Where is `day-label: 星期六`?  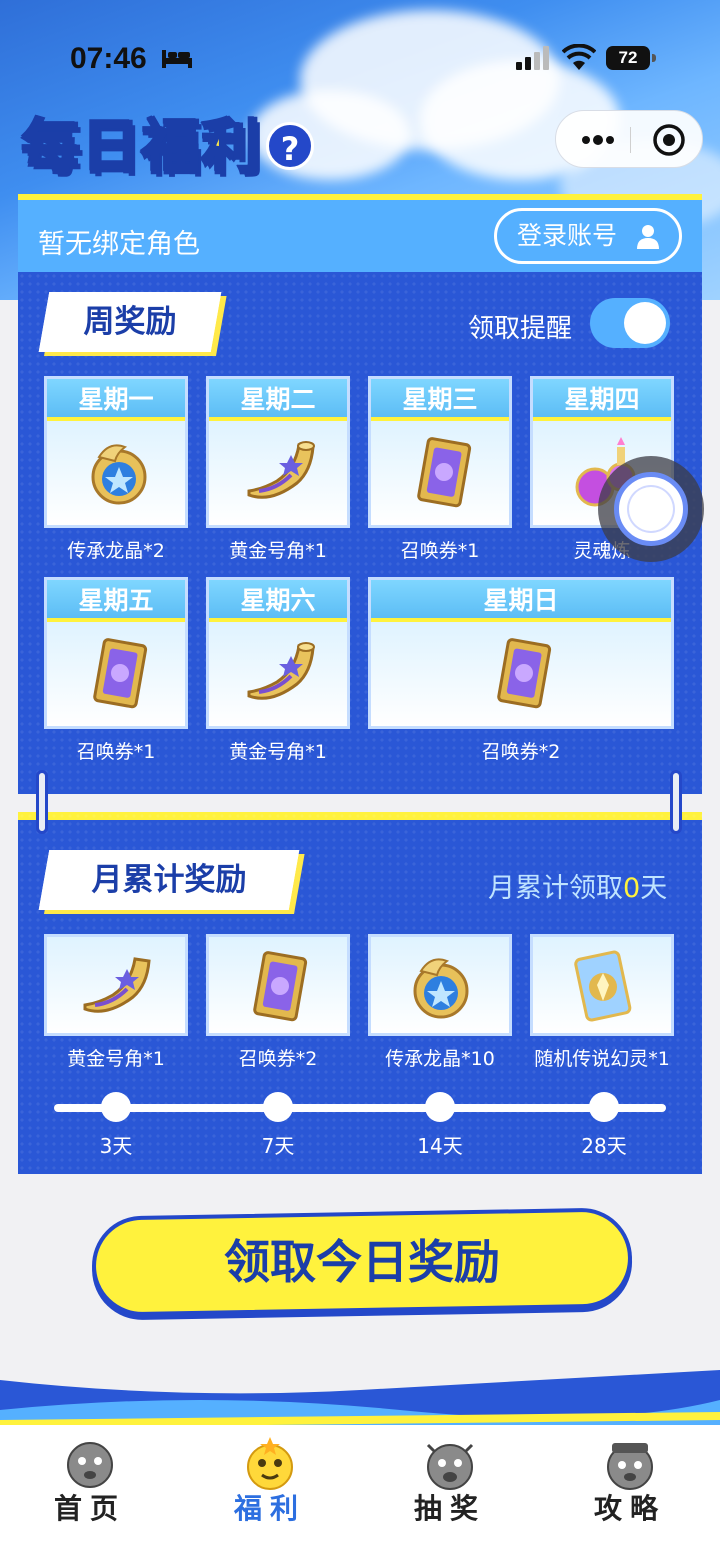
day-label: 星期六 is located at coordinates (278, 601).